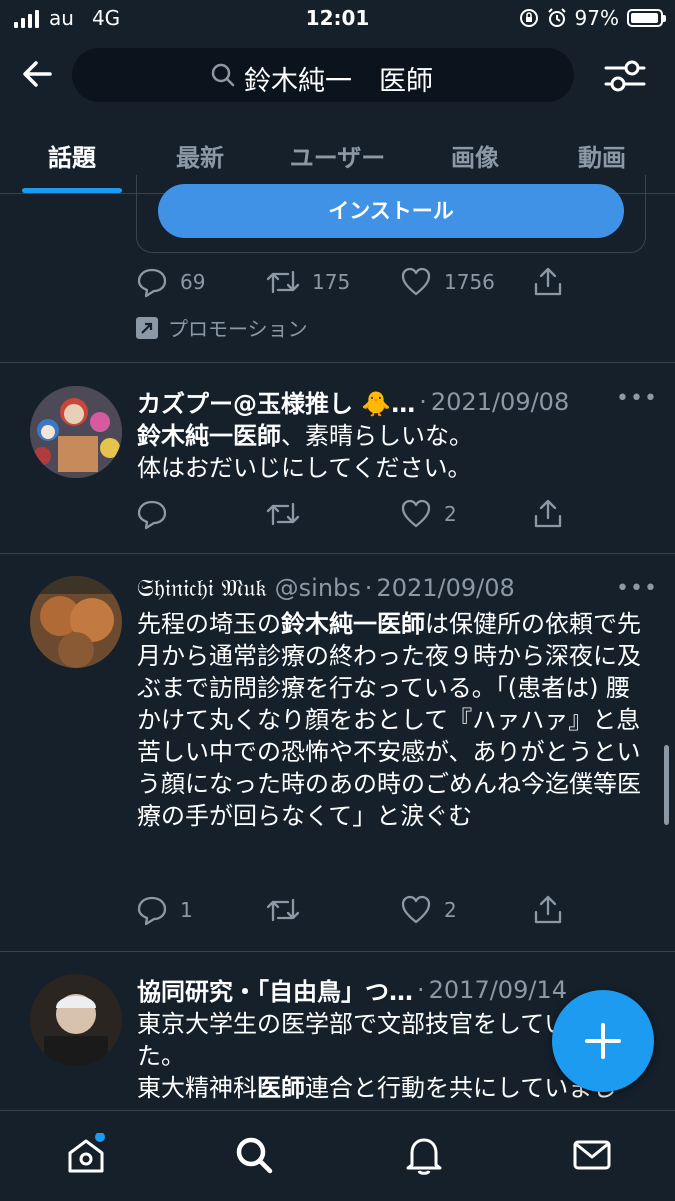  Describe the element at coordinates (193, 282) in the screenshot. I see `reply-count: 69` at that location.